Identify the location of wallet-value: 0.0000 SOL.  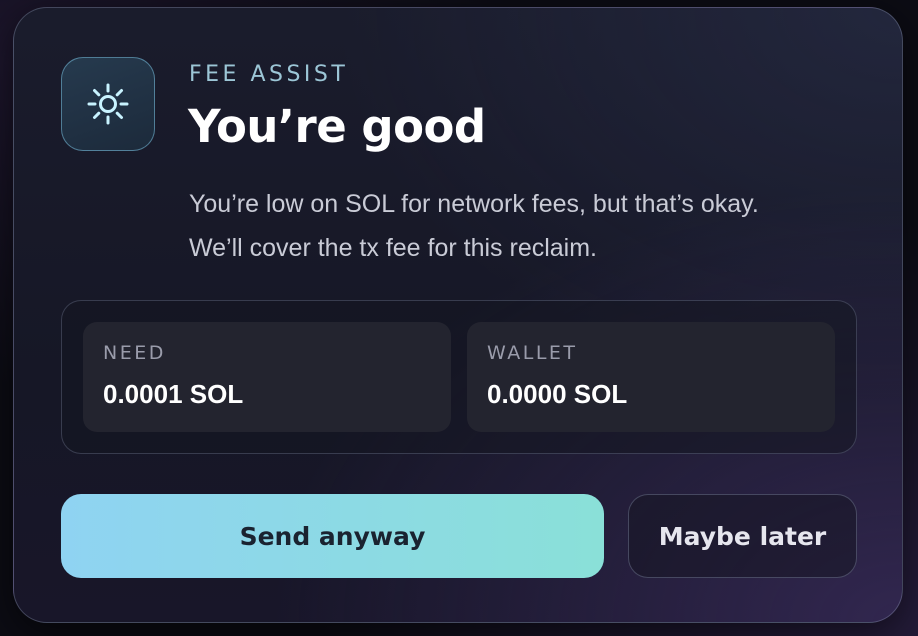
(557, 394).